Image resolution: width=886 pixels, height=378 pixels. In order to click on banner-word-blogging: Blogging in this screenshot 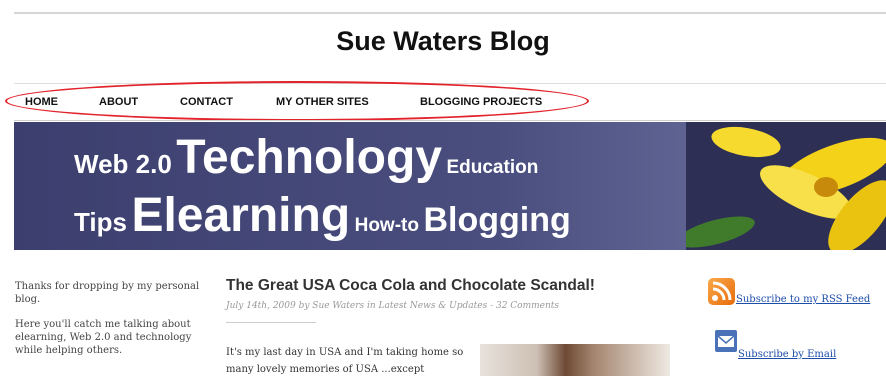, I will do `click(497, 220)`.